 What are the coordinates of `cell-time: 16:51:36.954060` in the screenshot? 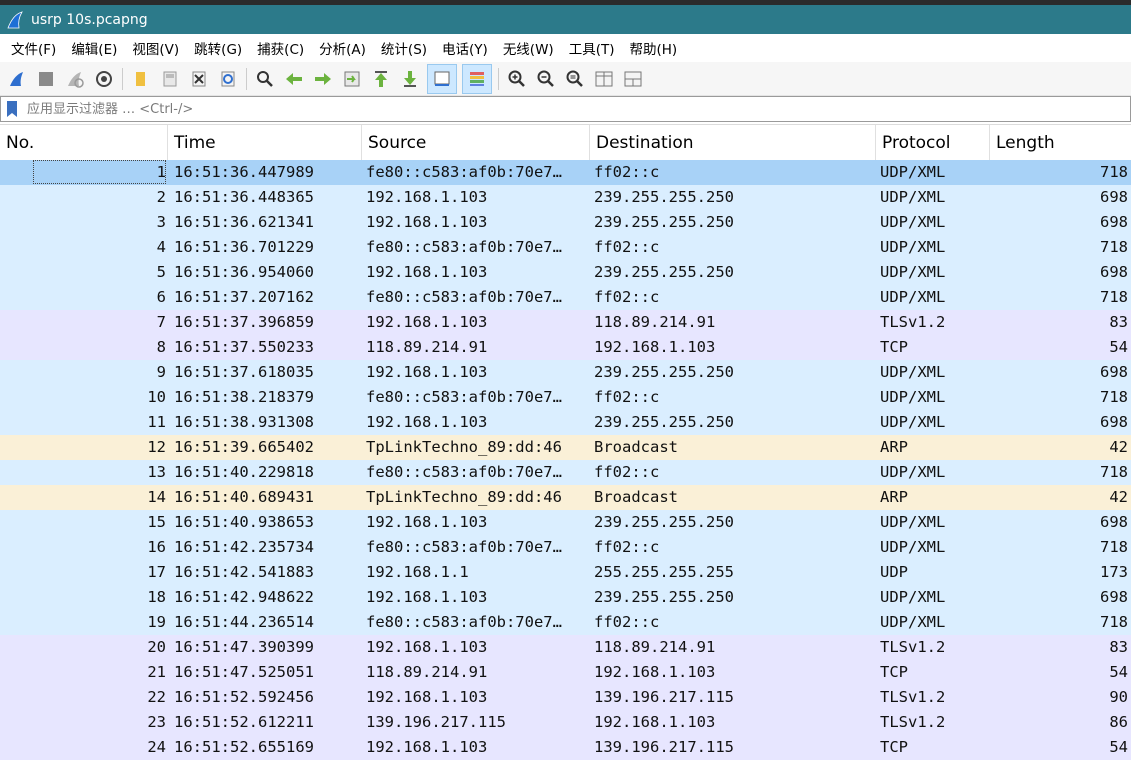 It's located at (244, 272).